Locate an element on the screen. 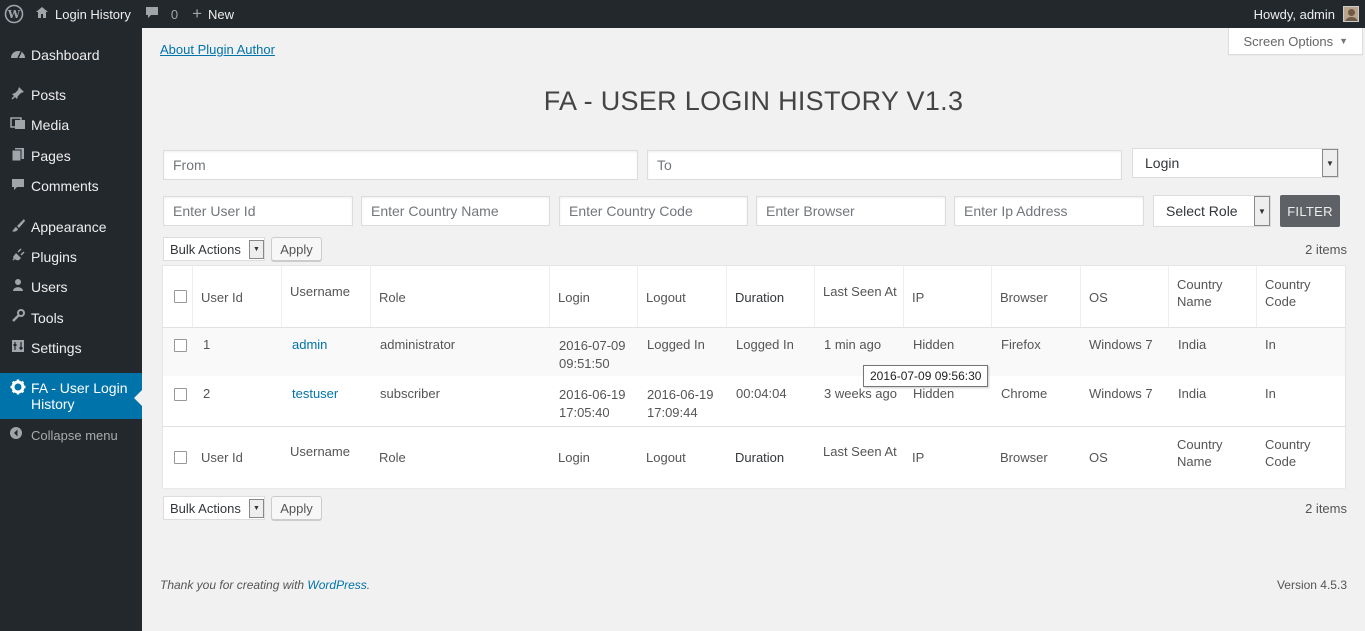 This screenshot has height=631, width=1365. plus-icon: + is located at coordinates (197, 13).